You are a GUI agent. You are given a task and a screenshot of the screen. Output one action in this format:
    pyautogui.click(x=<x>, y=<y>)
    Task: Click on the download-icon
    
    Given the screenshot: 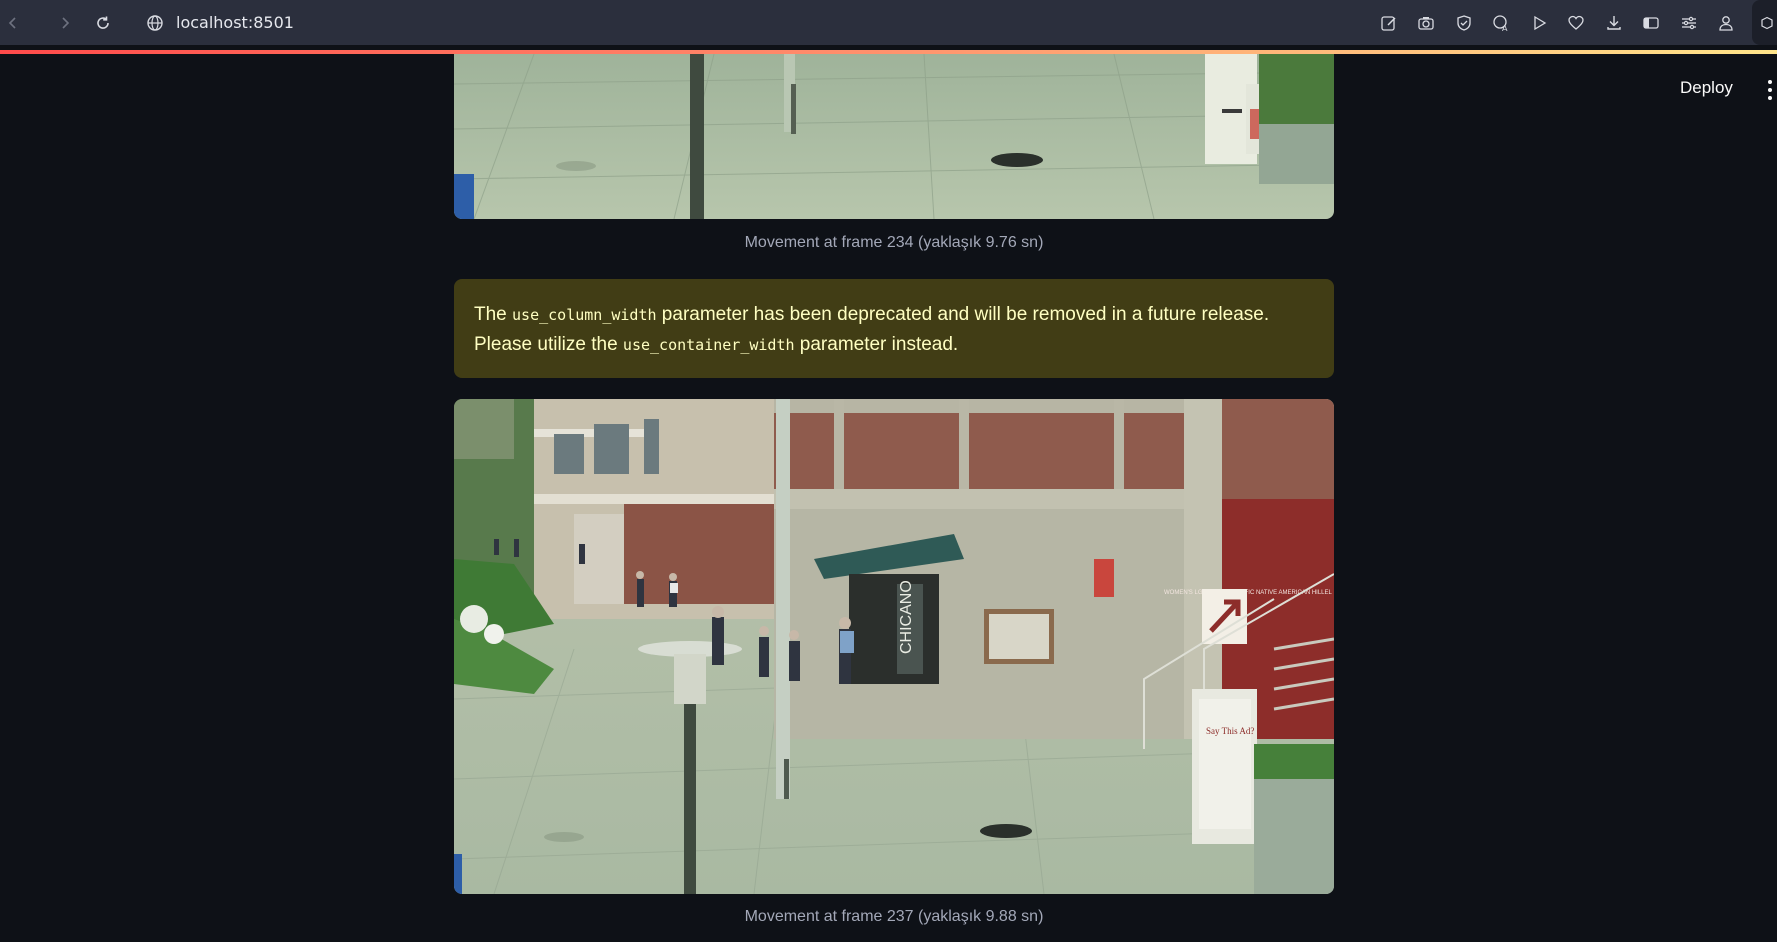 What is the action you would take?
    pyautogui.click(x=1614, y=22)
    